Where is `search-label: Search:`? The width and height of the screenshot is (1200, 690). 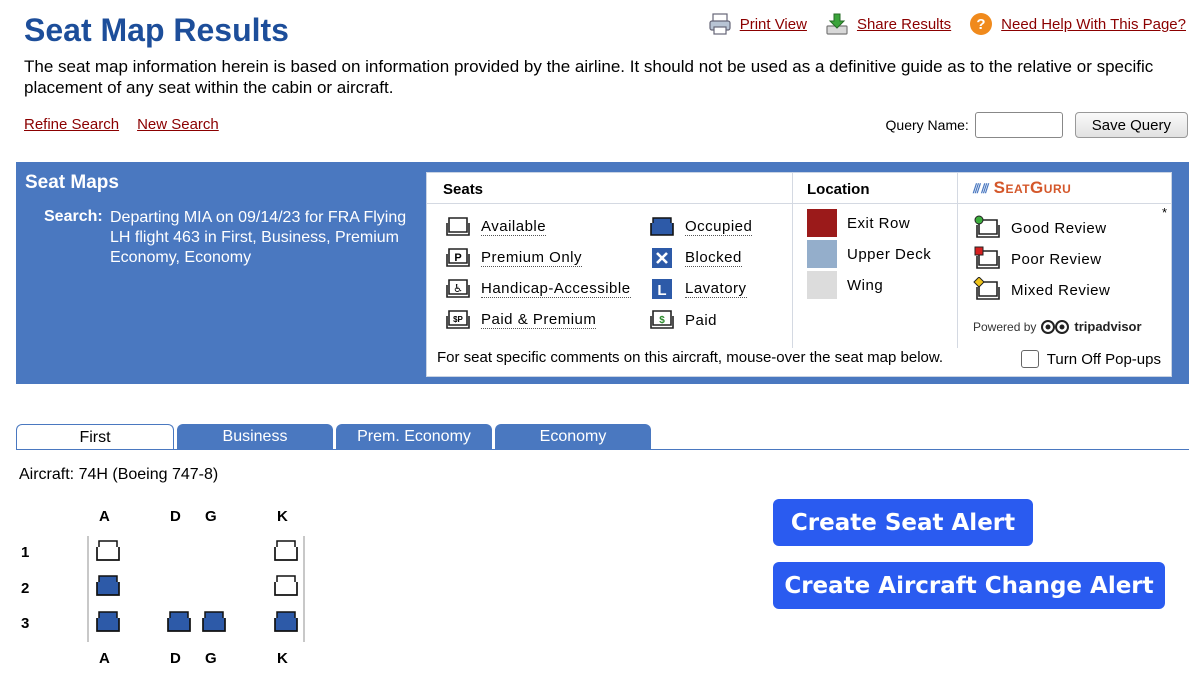 search-label: Search: is located at coordinates (73, 216).